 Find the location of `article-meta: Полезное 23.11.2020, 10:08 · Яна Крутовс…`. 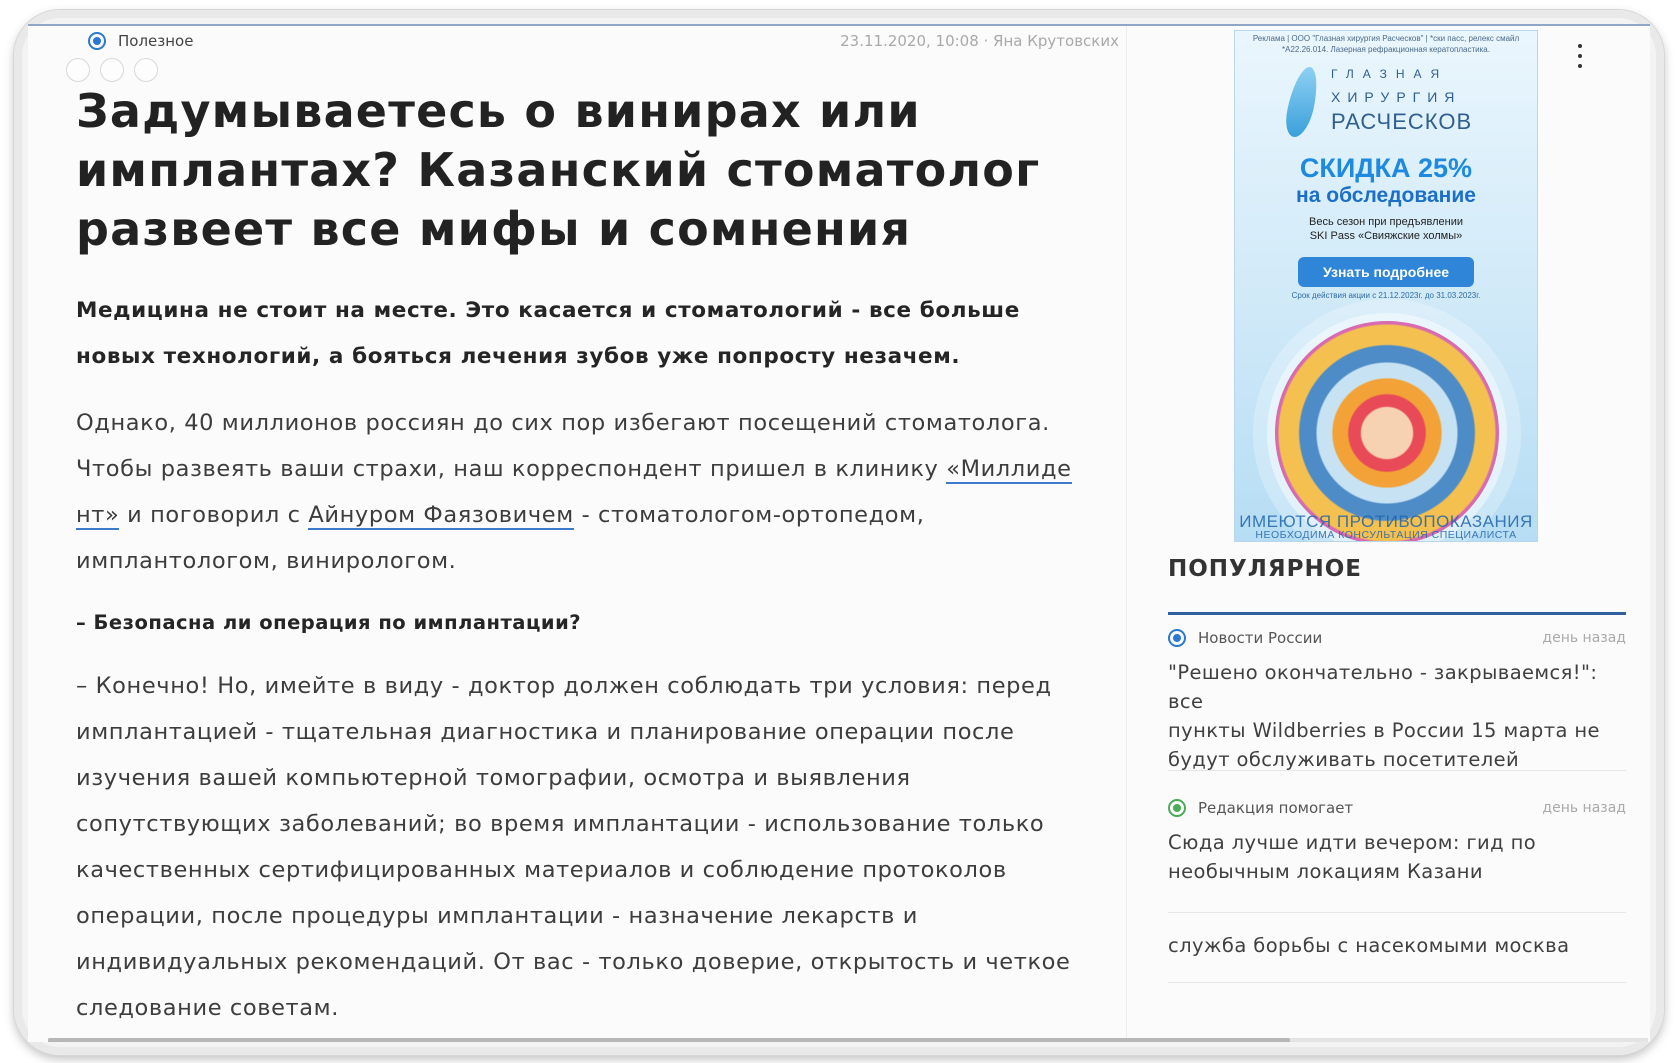

article-meta: Полезное 23.11.2020, 10:08 · Яна Крутовс… is located at coordinates (597, 44).